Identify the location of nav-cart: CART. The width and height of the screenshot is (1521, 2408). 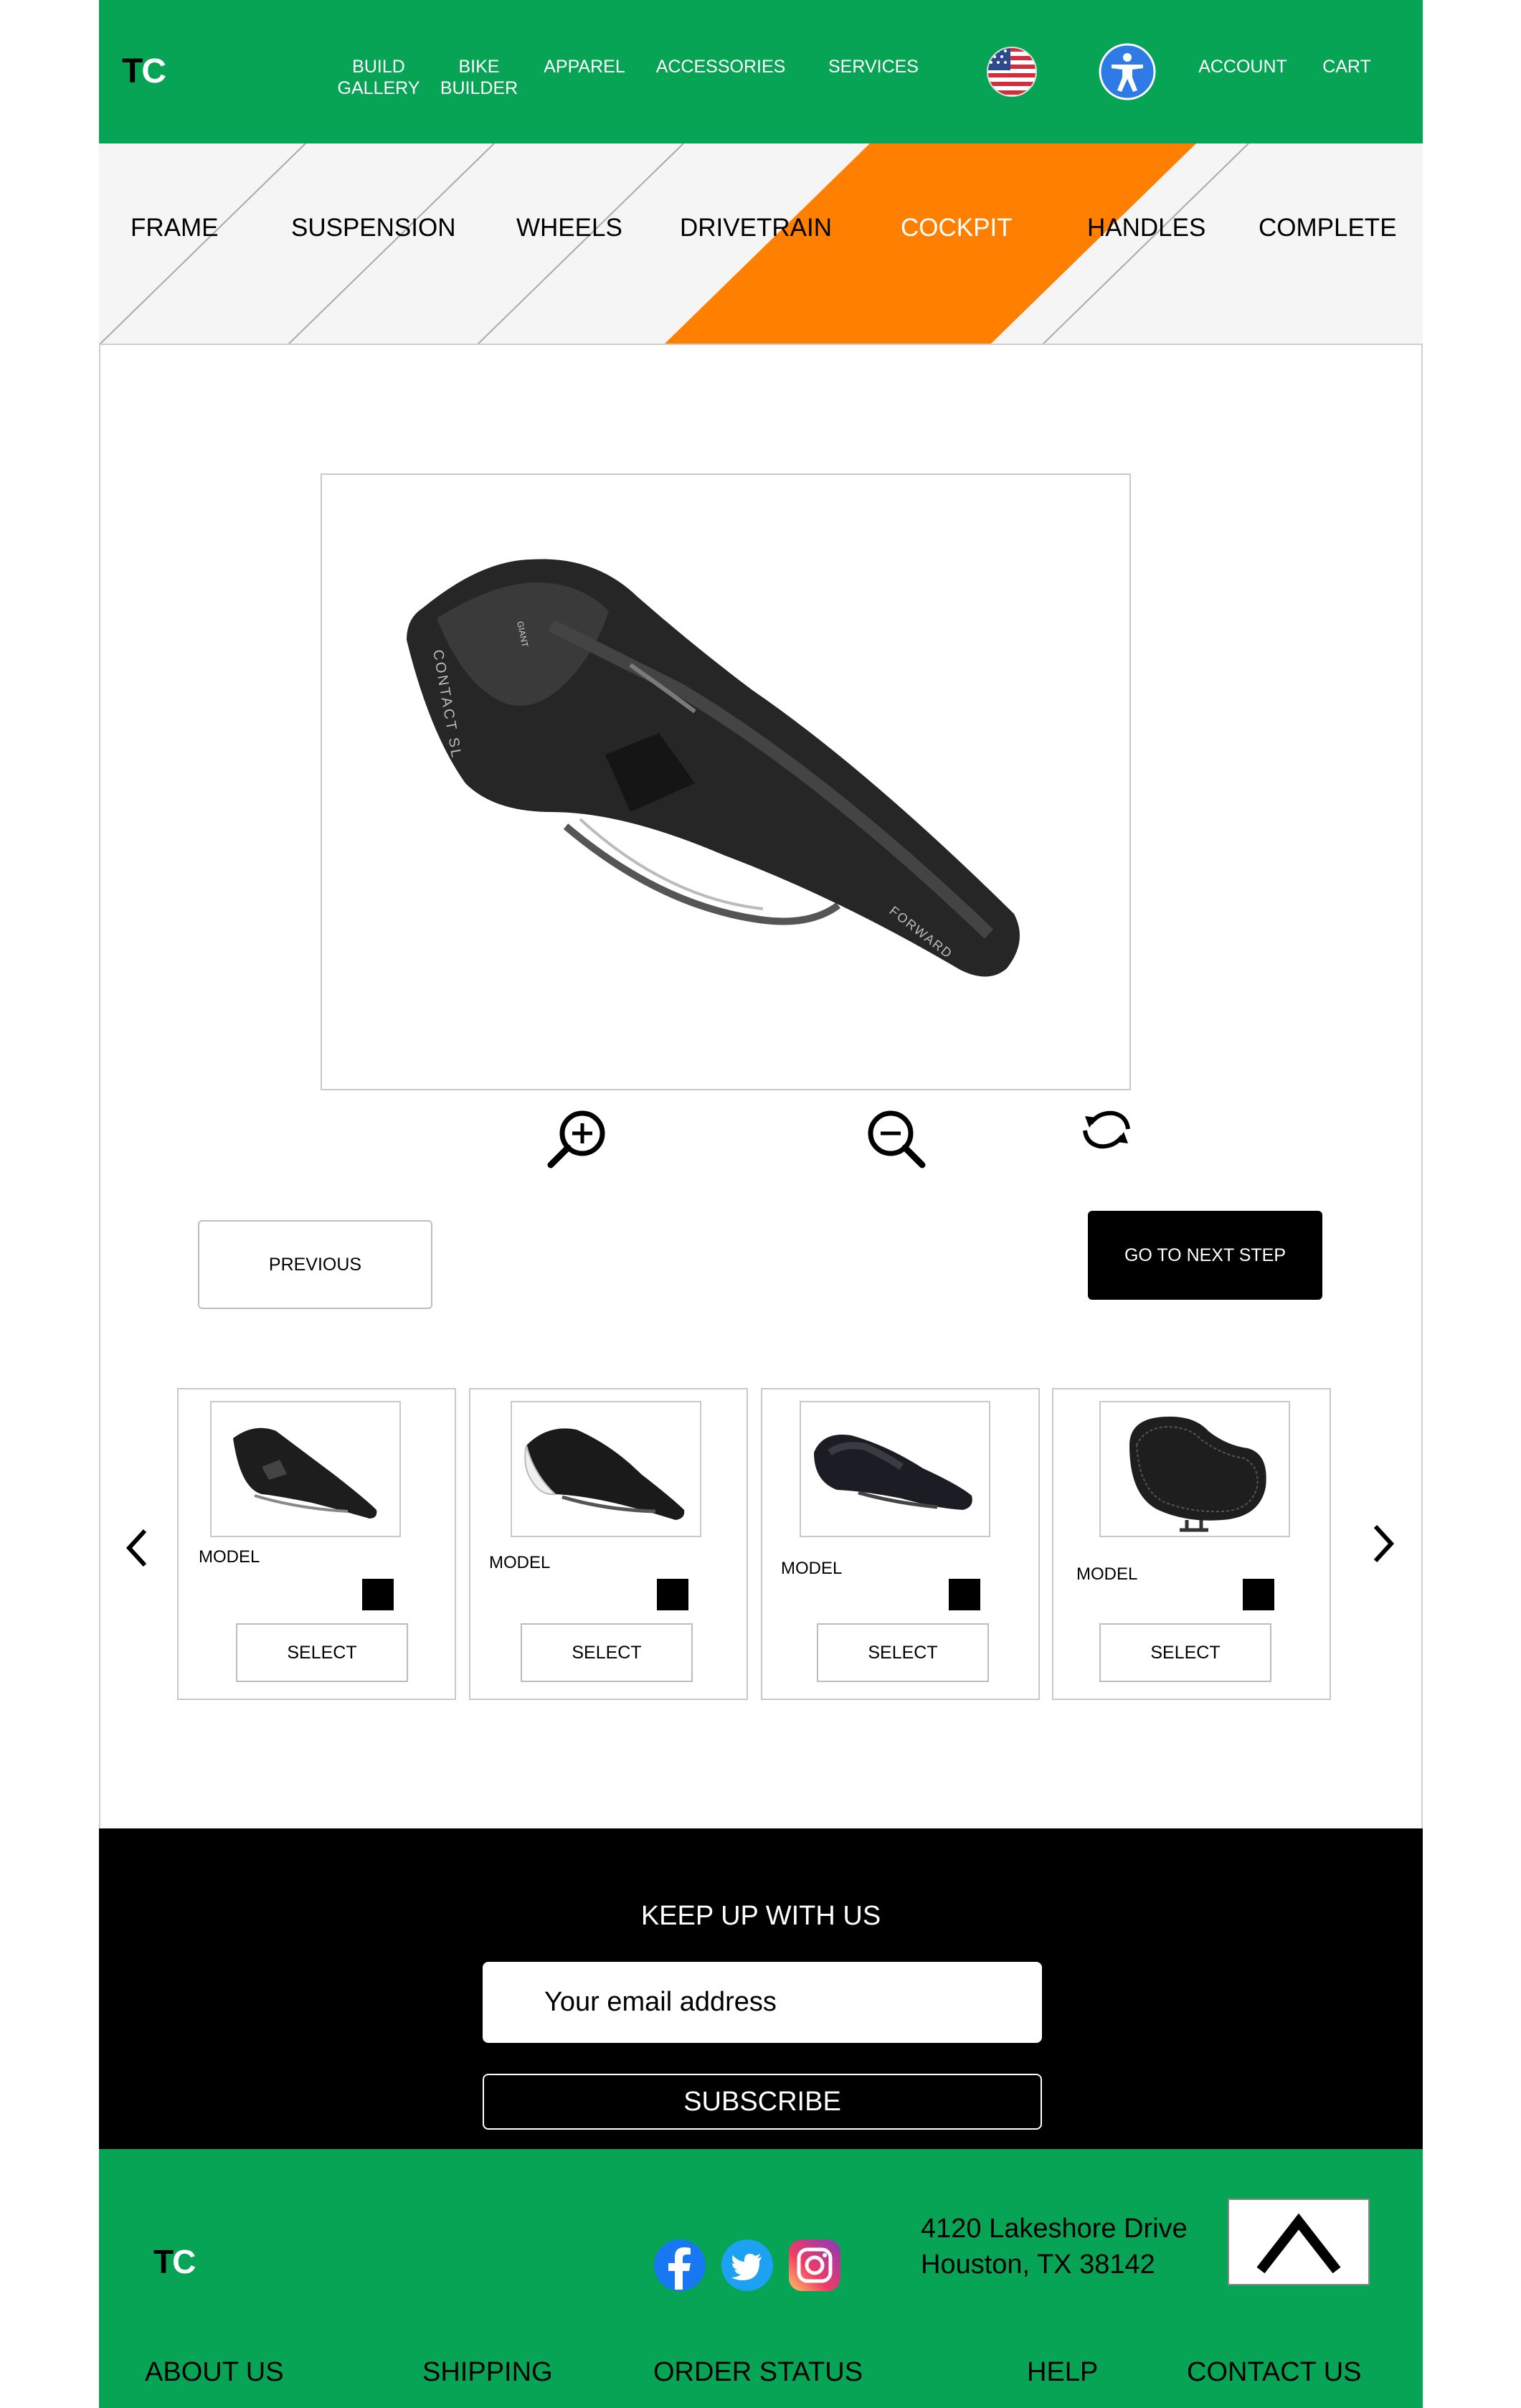
(1347, 66).